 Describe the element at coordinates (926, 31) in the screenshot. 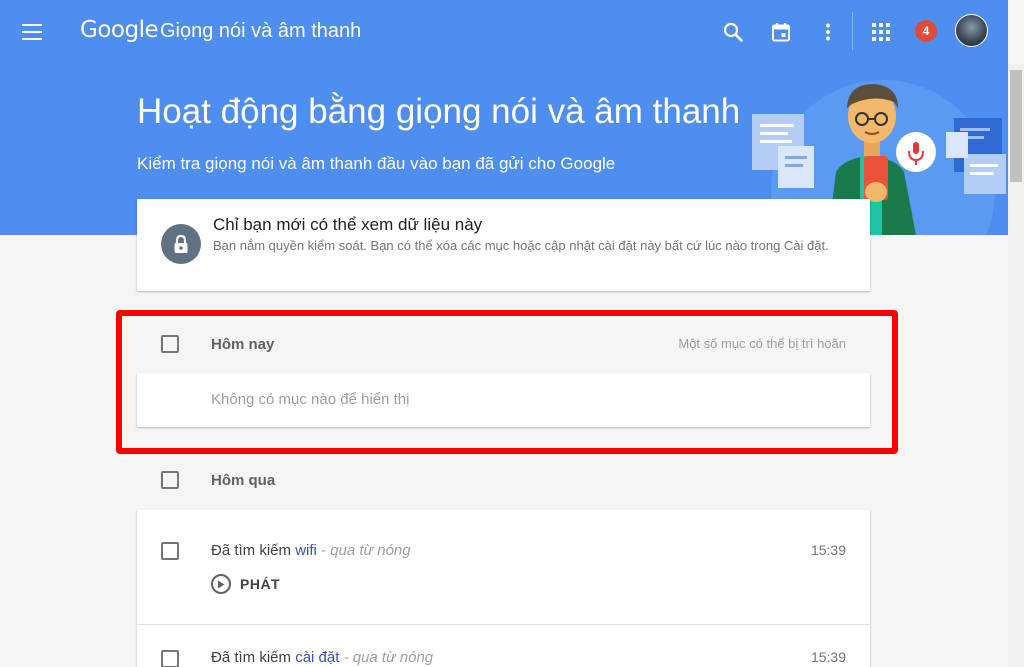

I see `notification-badge: 4` at that location.